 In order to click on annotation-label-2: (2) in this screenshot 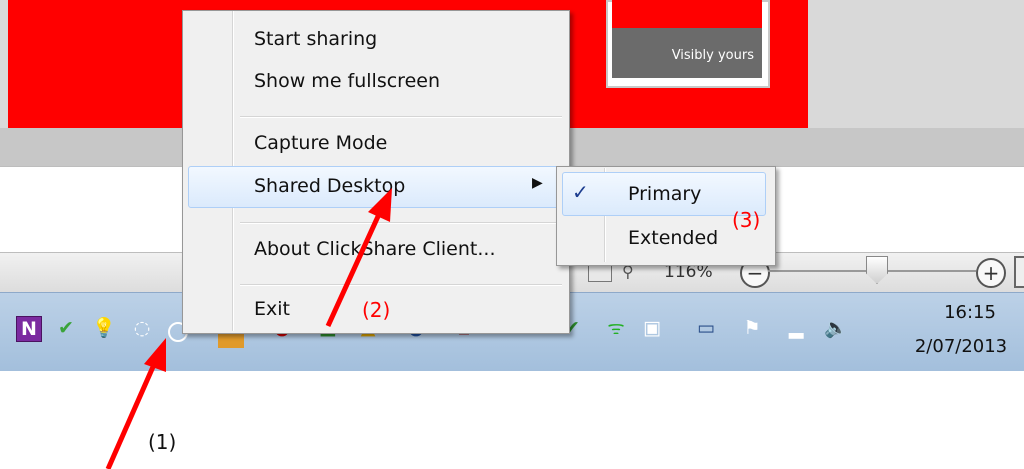, I will do `click(376, 310)`.